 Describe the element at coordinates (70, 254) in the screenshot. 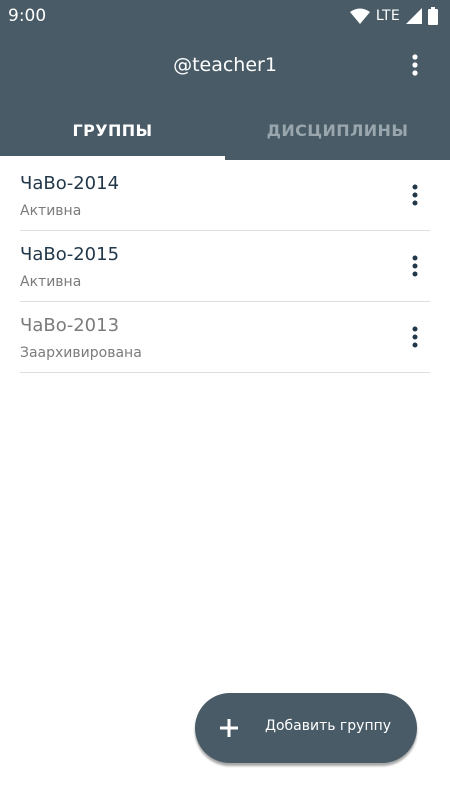

I see `group-name: ЧаВо-2015` at that location.